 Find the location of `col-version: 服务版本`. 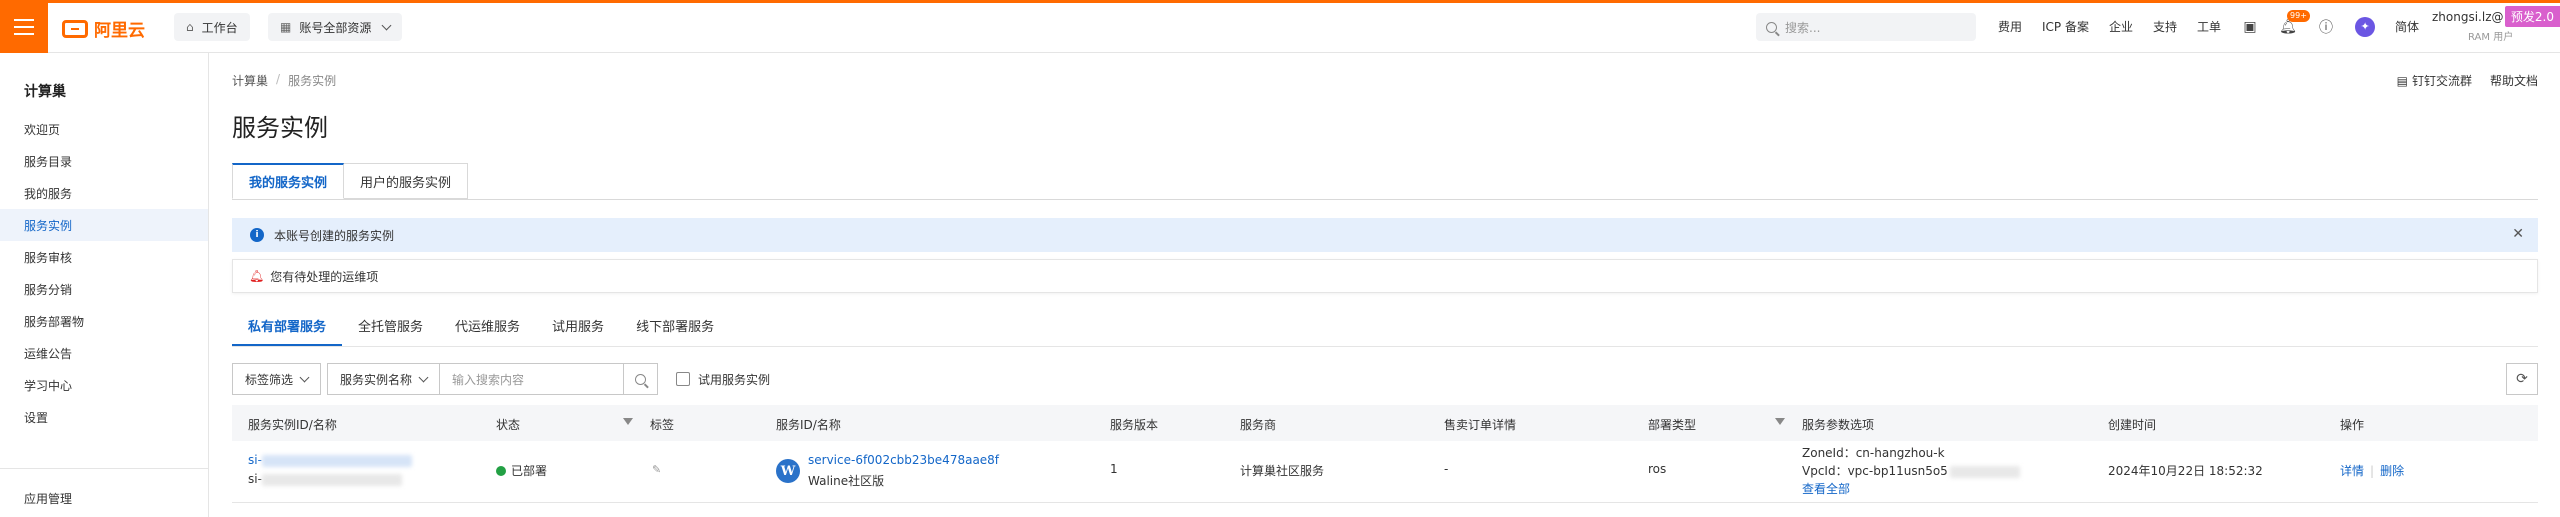

col-version: 服务版本 is located at coordinates (1134, 425).